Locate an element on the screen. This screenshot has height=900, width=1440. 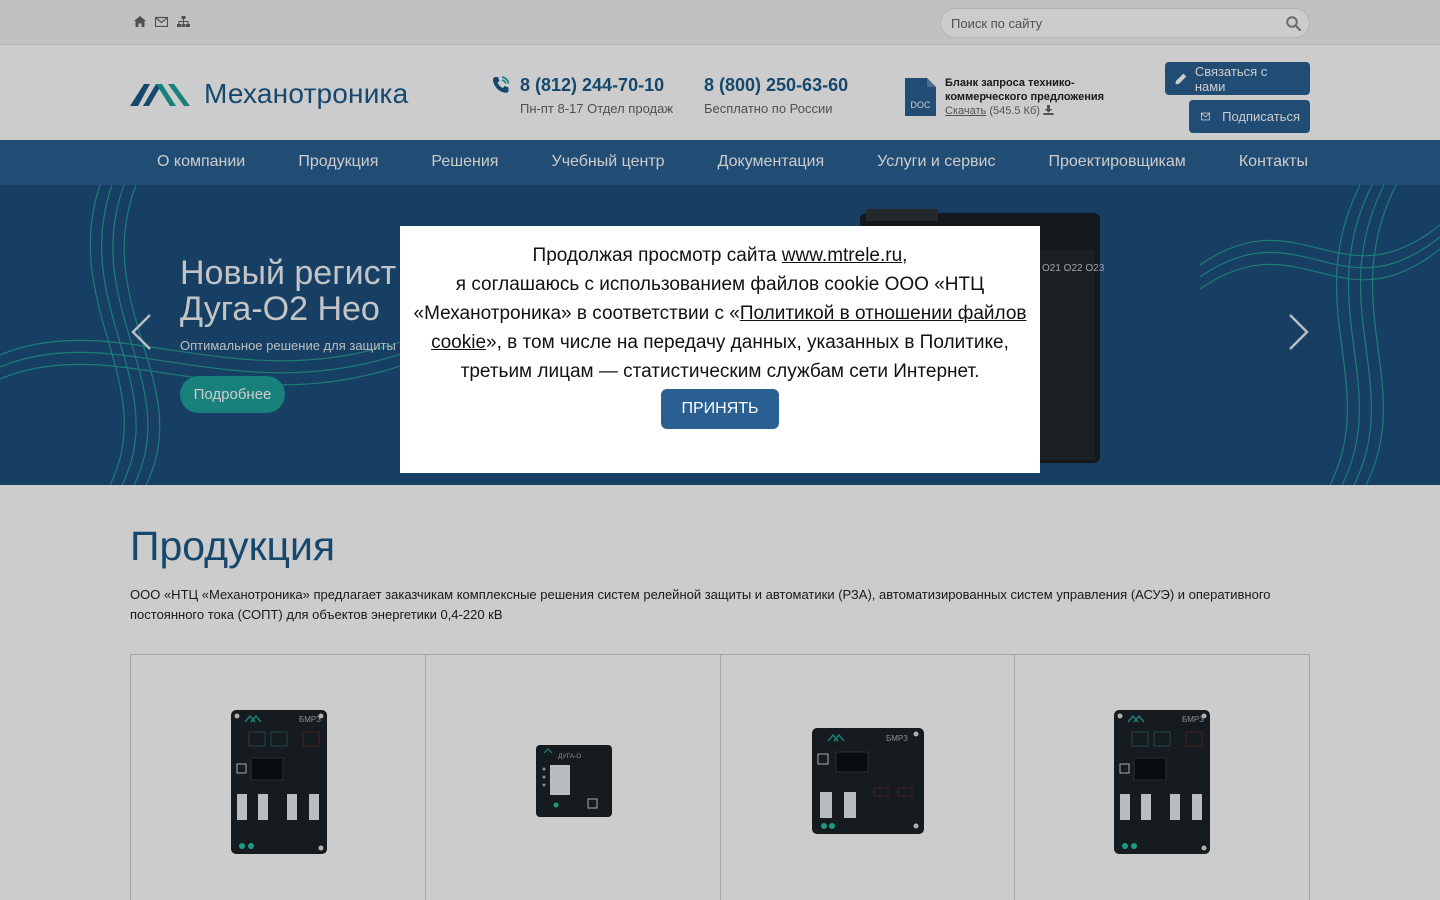
site-link: www.mtrele.ru is located at coordinates (842, 255).